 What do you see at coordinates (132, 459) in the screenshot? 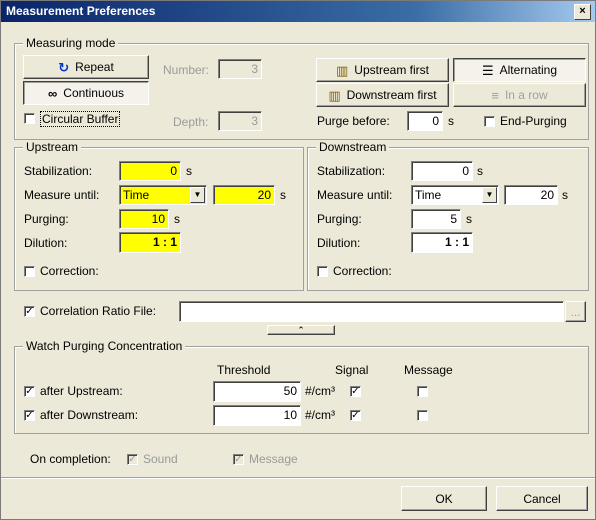
I see `sound-checkbox: ✓` at bounding box center [132, 459].